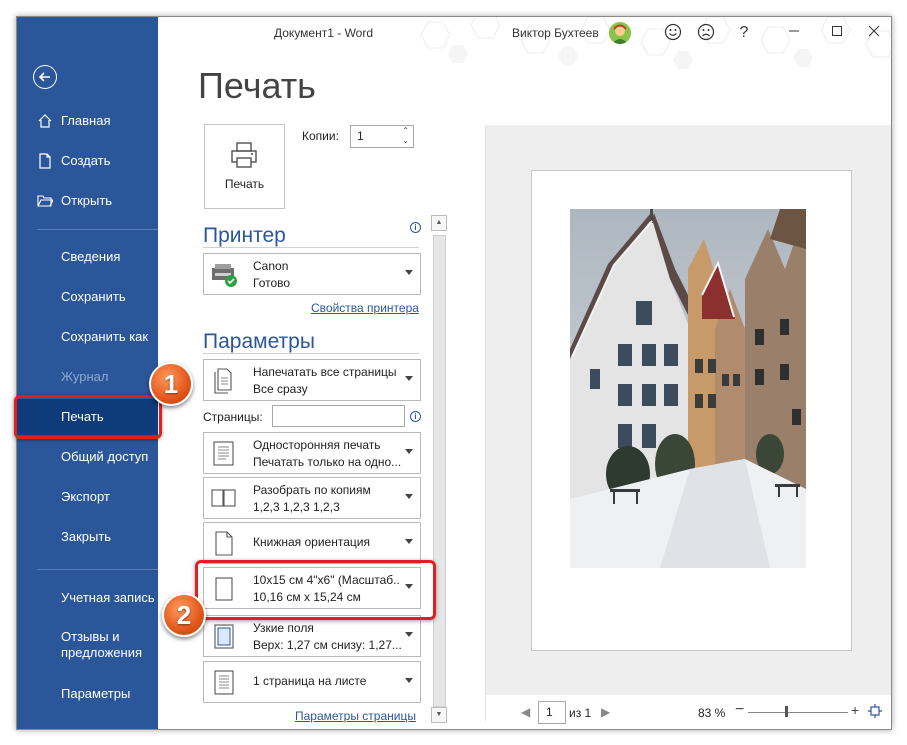 The width and height of the screenshot is (907, 745). Describe the element at coordinates (87, 497) in the screenshot. I see `sidebar-item-export: Экспорт` at that location.